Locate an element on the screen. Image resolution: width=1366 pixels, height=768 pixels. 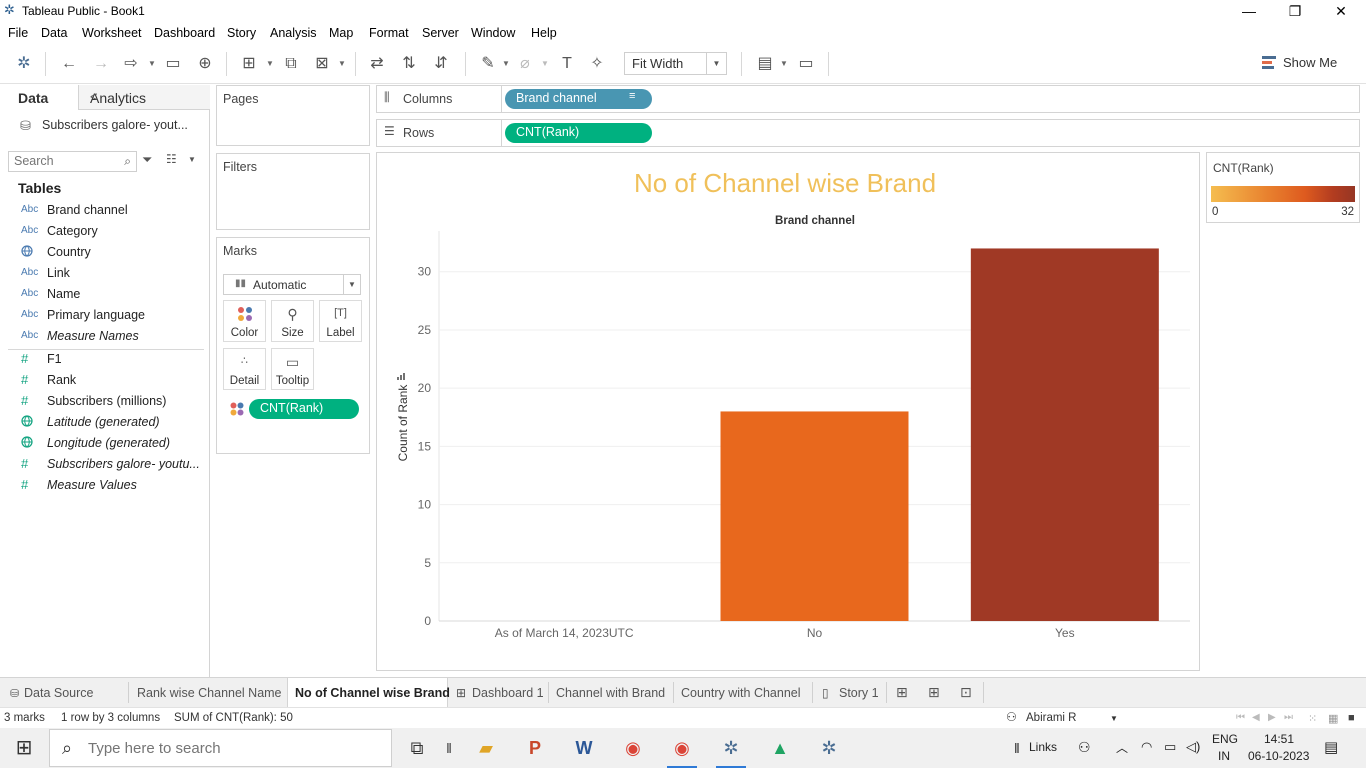
tooltip-button: ▭ Tooltip is located at coordinates (292, 369).